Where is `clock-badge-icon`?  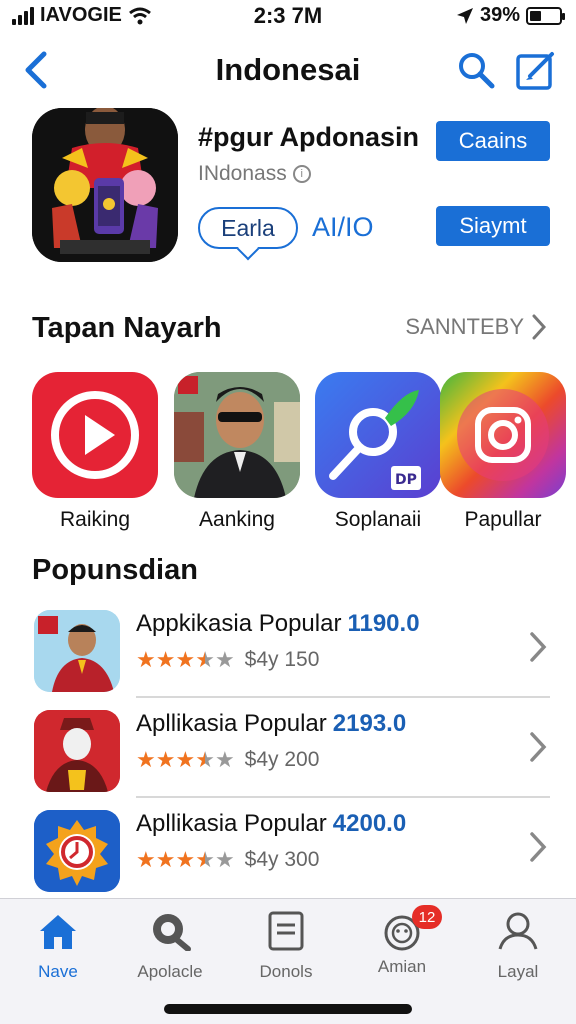
clock-badge-icon is located at coordinates (77, 851).